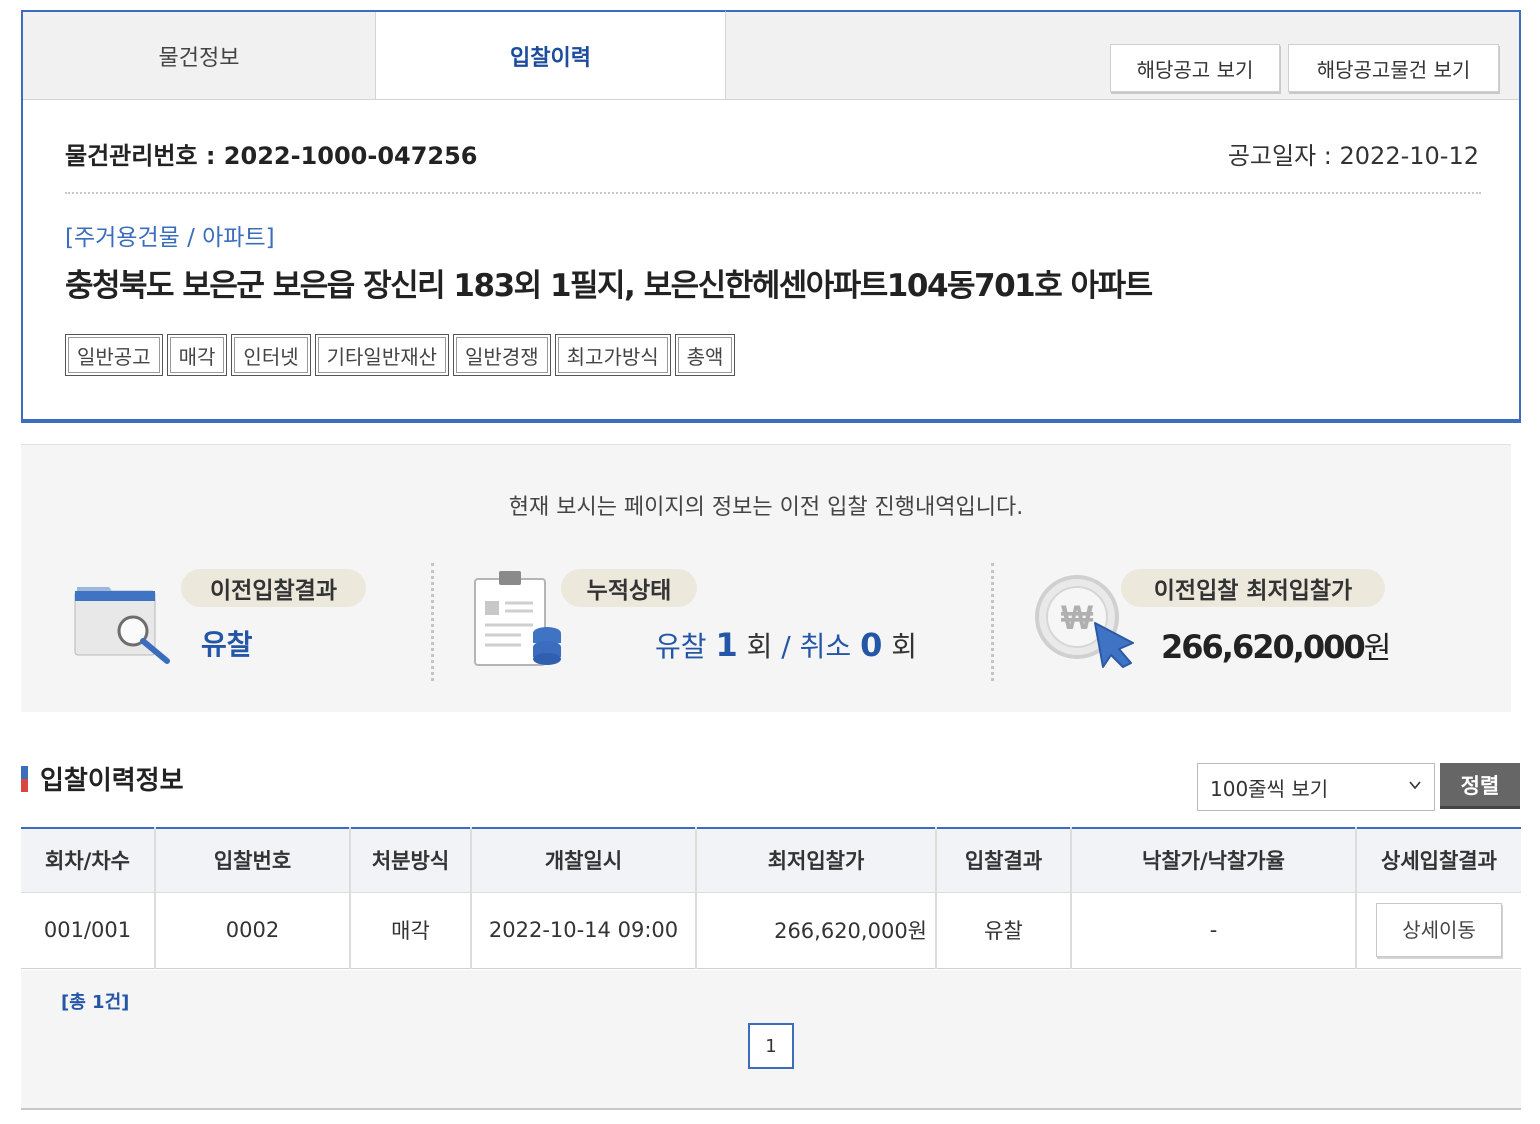 This screenshot has height=1124, width=1540. I want to click on fail-count: 1, so click(726, 645).